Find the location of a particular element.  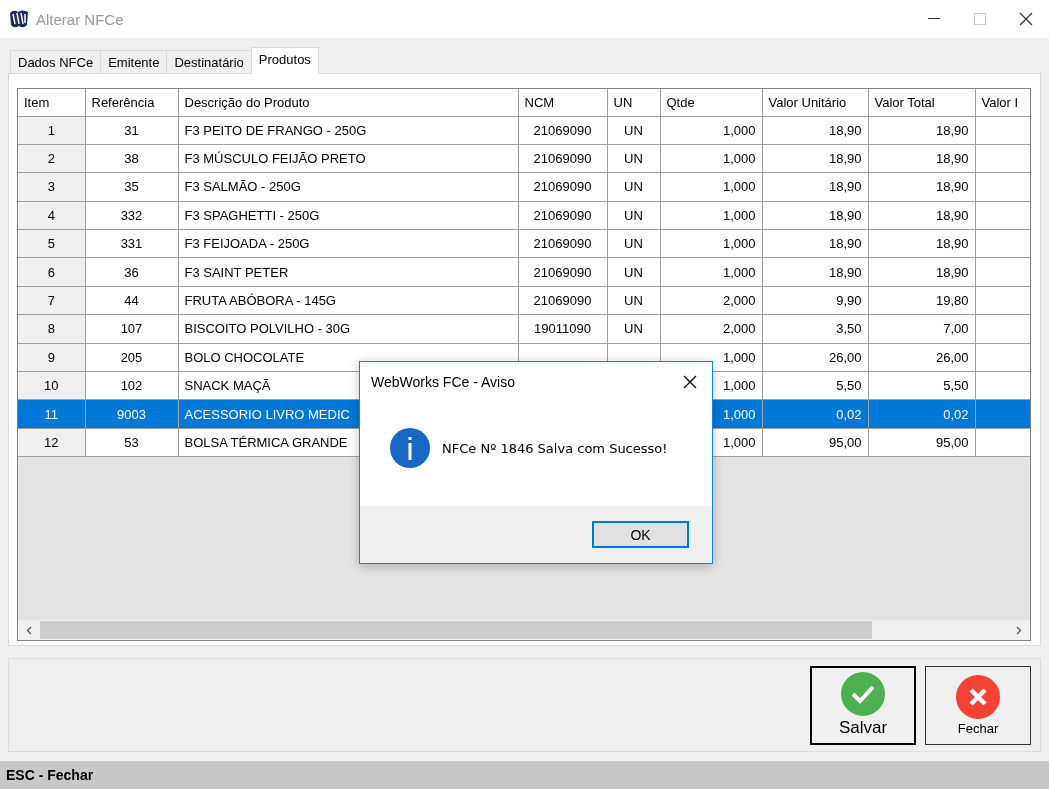

row-number: 5 is located at coordinates (51, 243).